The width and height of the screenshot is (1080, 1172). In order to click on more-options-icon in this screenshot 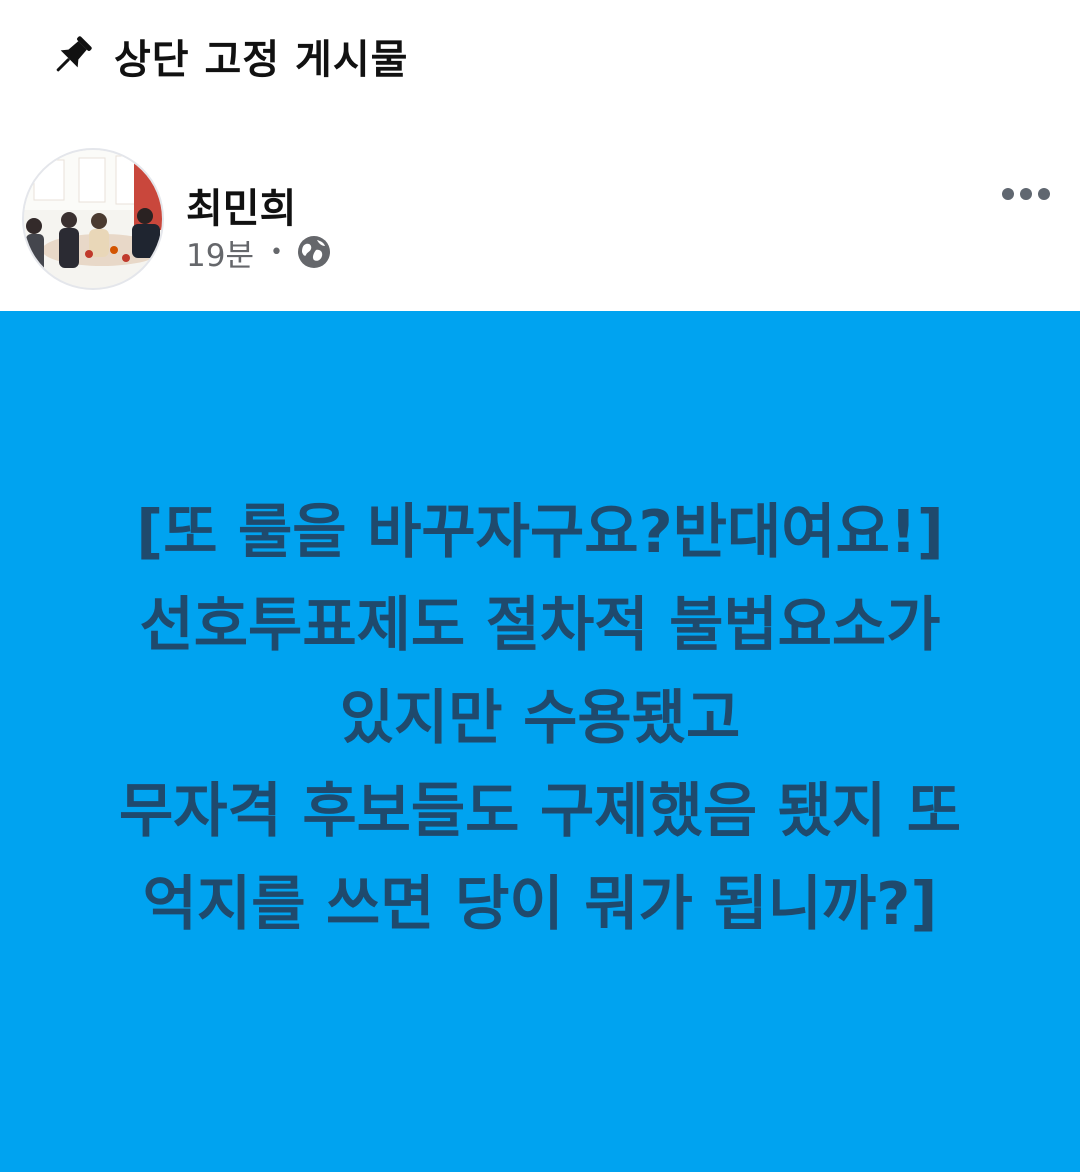, I will do `click(1026, 194)`.